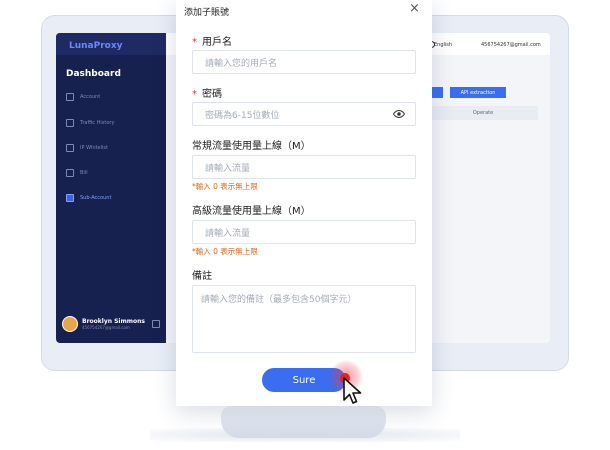 The image size is (610, 450). What do you see at coordinates (70, 97) in the screenshot?
I see `account-icon` at bounding box center [70, 97].